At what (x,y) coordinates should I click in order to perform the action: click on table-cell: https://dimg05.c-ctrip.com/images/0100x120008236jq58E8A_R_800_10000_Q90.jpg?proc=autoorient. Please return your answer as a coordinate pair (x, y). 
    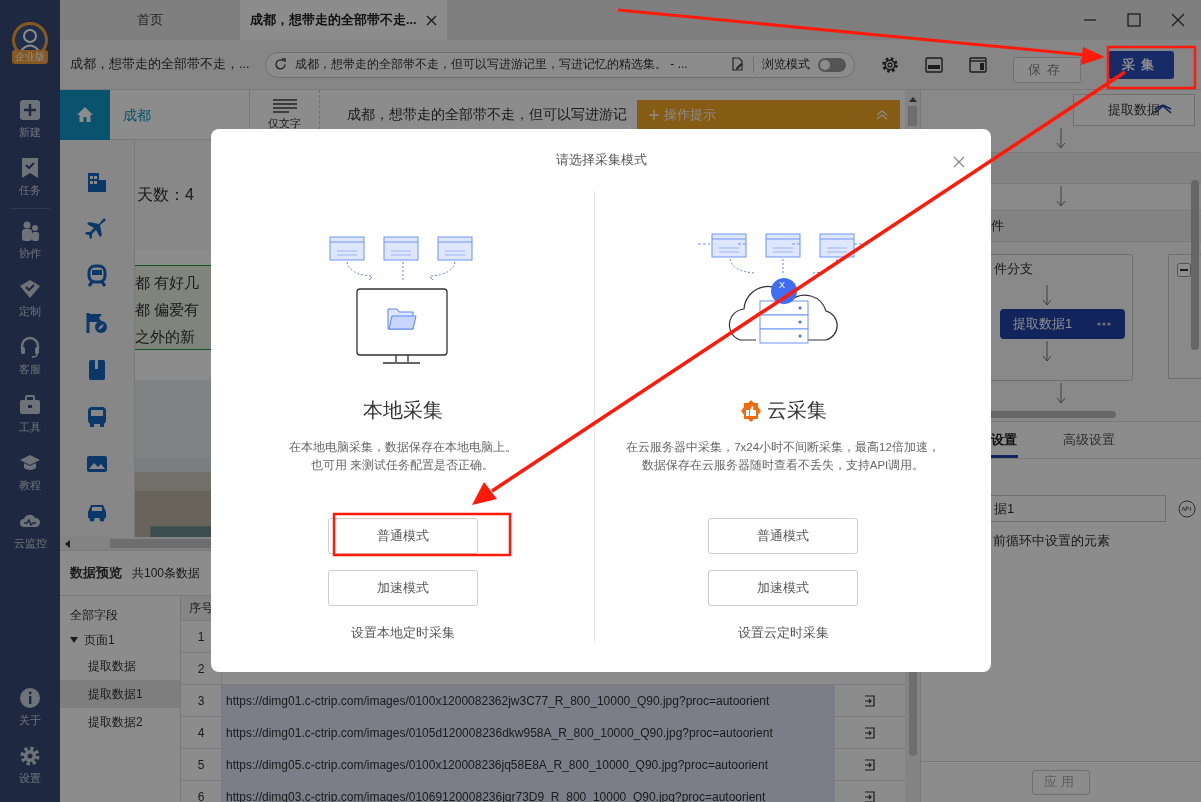
    Looking at the image, I should click on (528, 764).